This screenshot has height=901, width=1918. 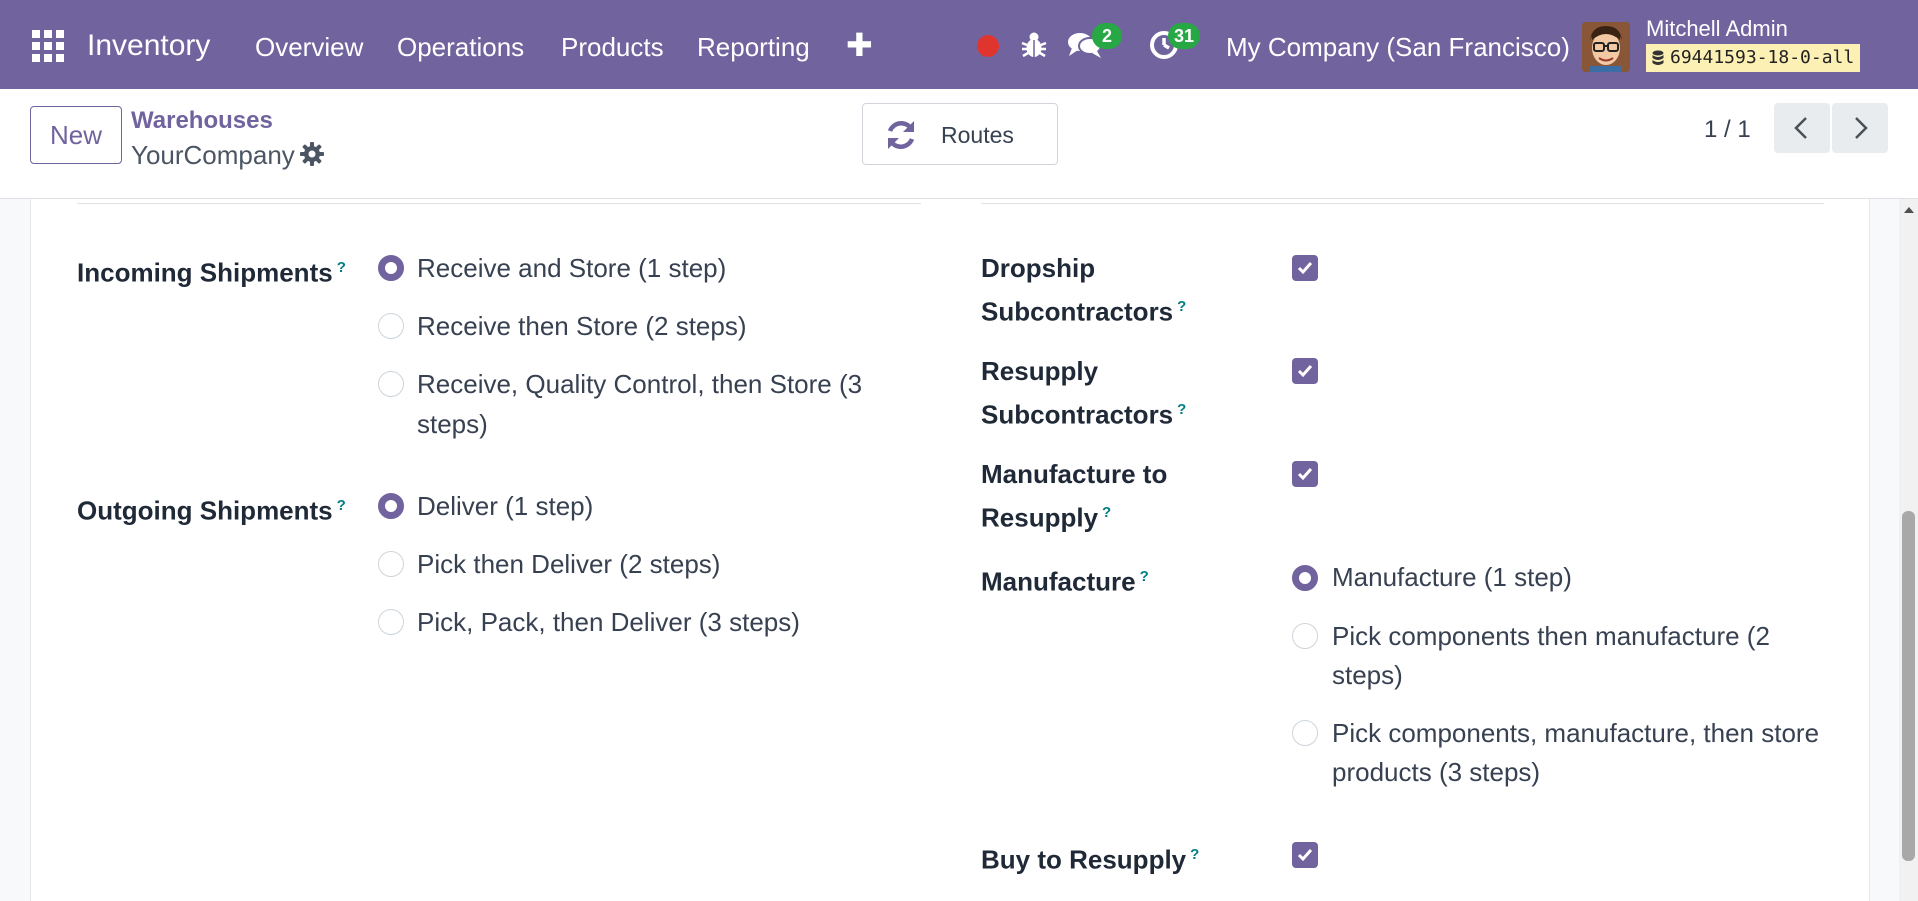 I want to click on radio-receive-3-steps, so click(x=391, y=384).